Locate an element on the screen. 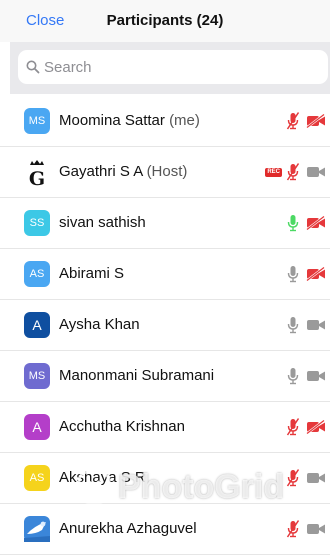 This screenshot has width=330, height=555. crown-g-logo-icon: G is located at coordinates (37, 175).